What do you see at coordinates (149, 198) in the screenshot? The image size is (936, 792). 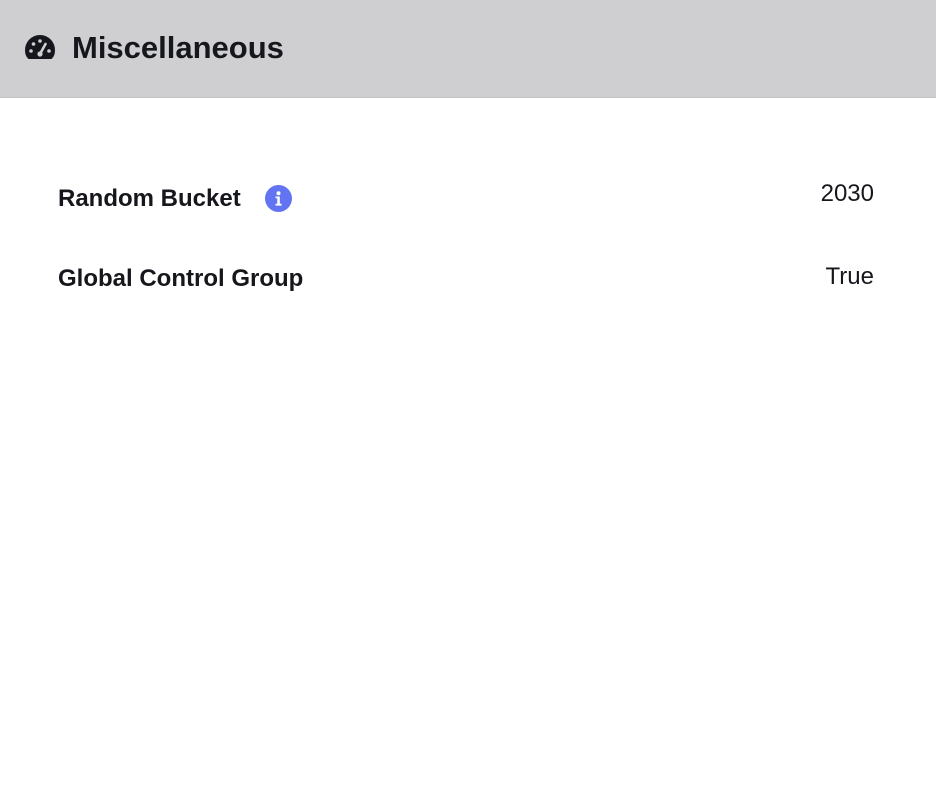 I see `random-bucket-label: Random Bucket` at bounding box center [149, 198].